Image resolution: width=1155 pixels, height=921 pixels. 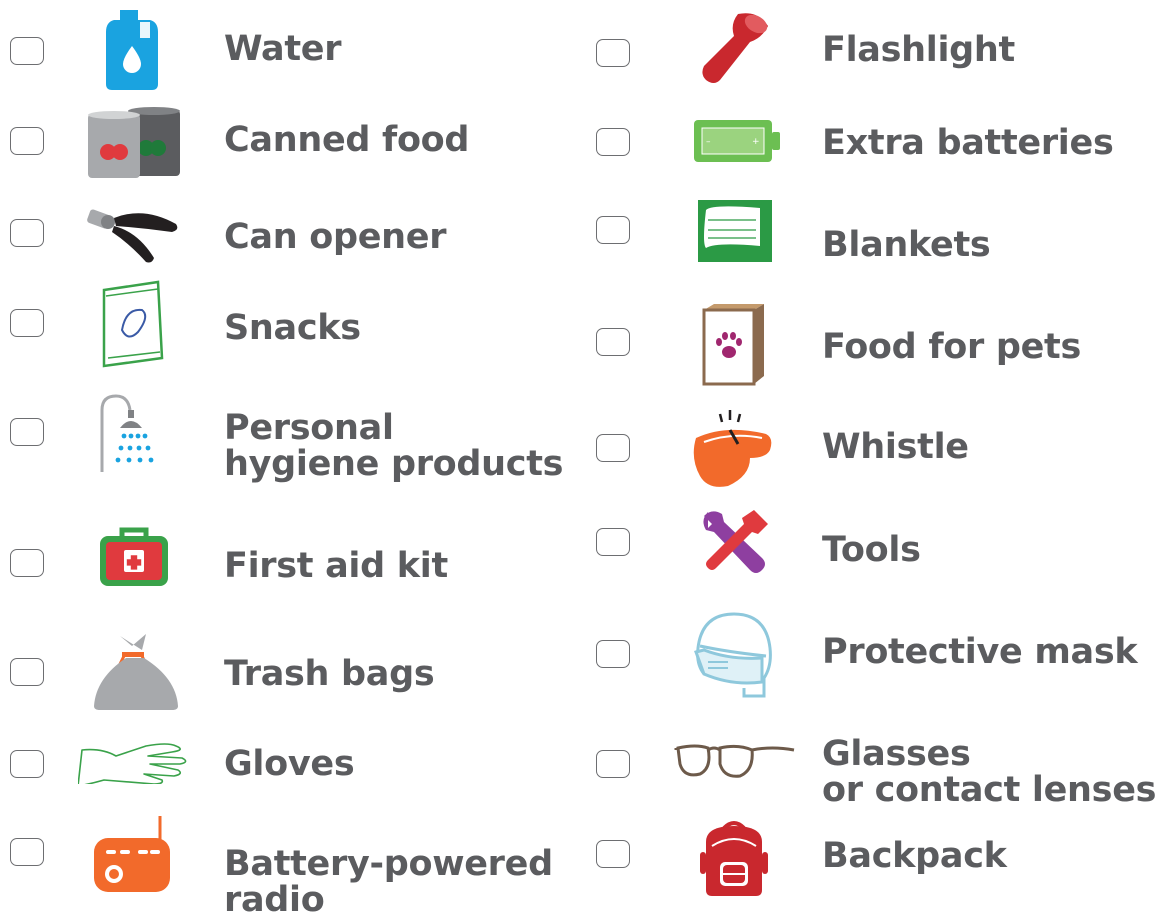 I want to click on label-line-1: Personal, so click(x=309, y=428).